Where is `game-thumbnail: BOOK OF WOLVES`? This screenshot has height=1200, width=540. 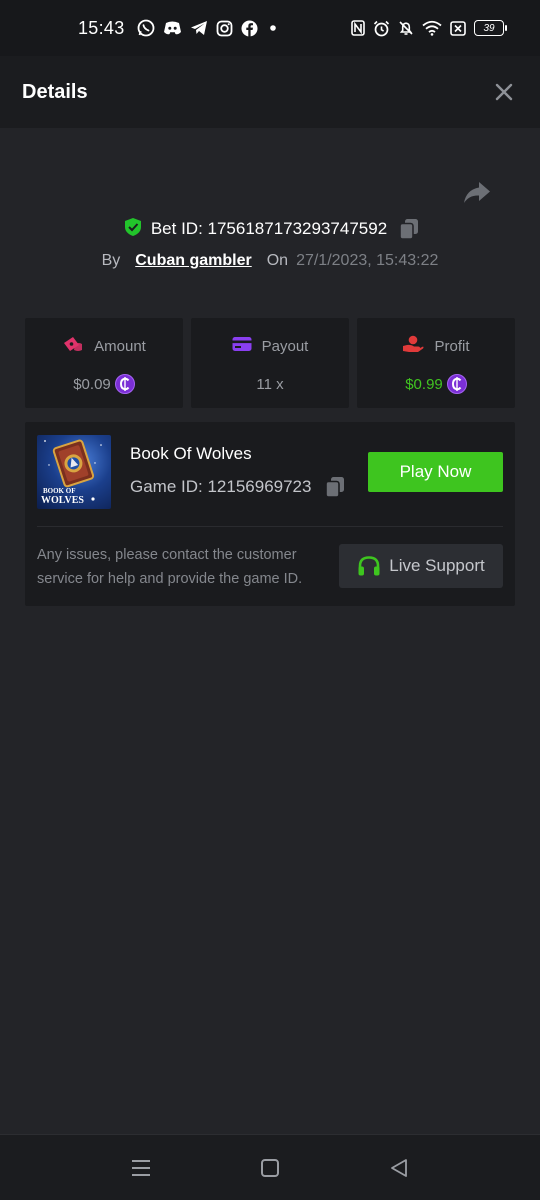 game-thumbnail: BOOK OF WOLVES is located at coordinates (74, 472).